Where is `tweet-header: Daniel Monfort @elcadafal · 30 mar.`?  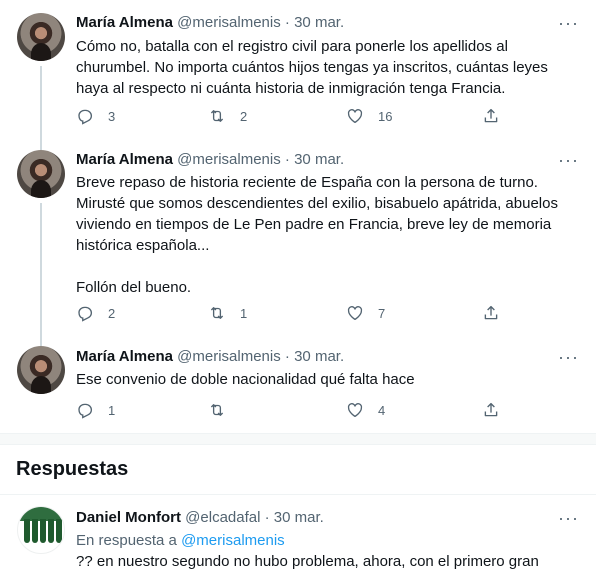 tweet-header: Daniel Monfort @elcadafal · 30 mar. is located at coordinates (200, 518).